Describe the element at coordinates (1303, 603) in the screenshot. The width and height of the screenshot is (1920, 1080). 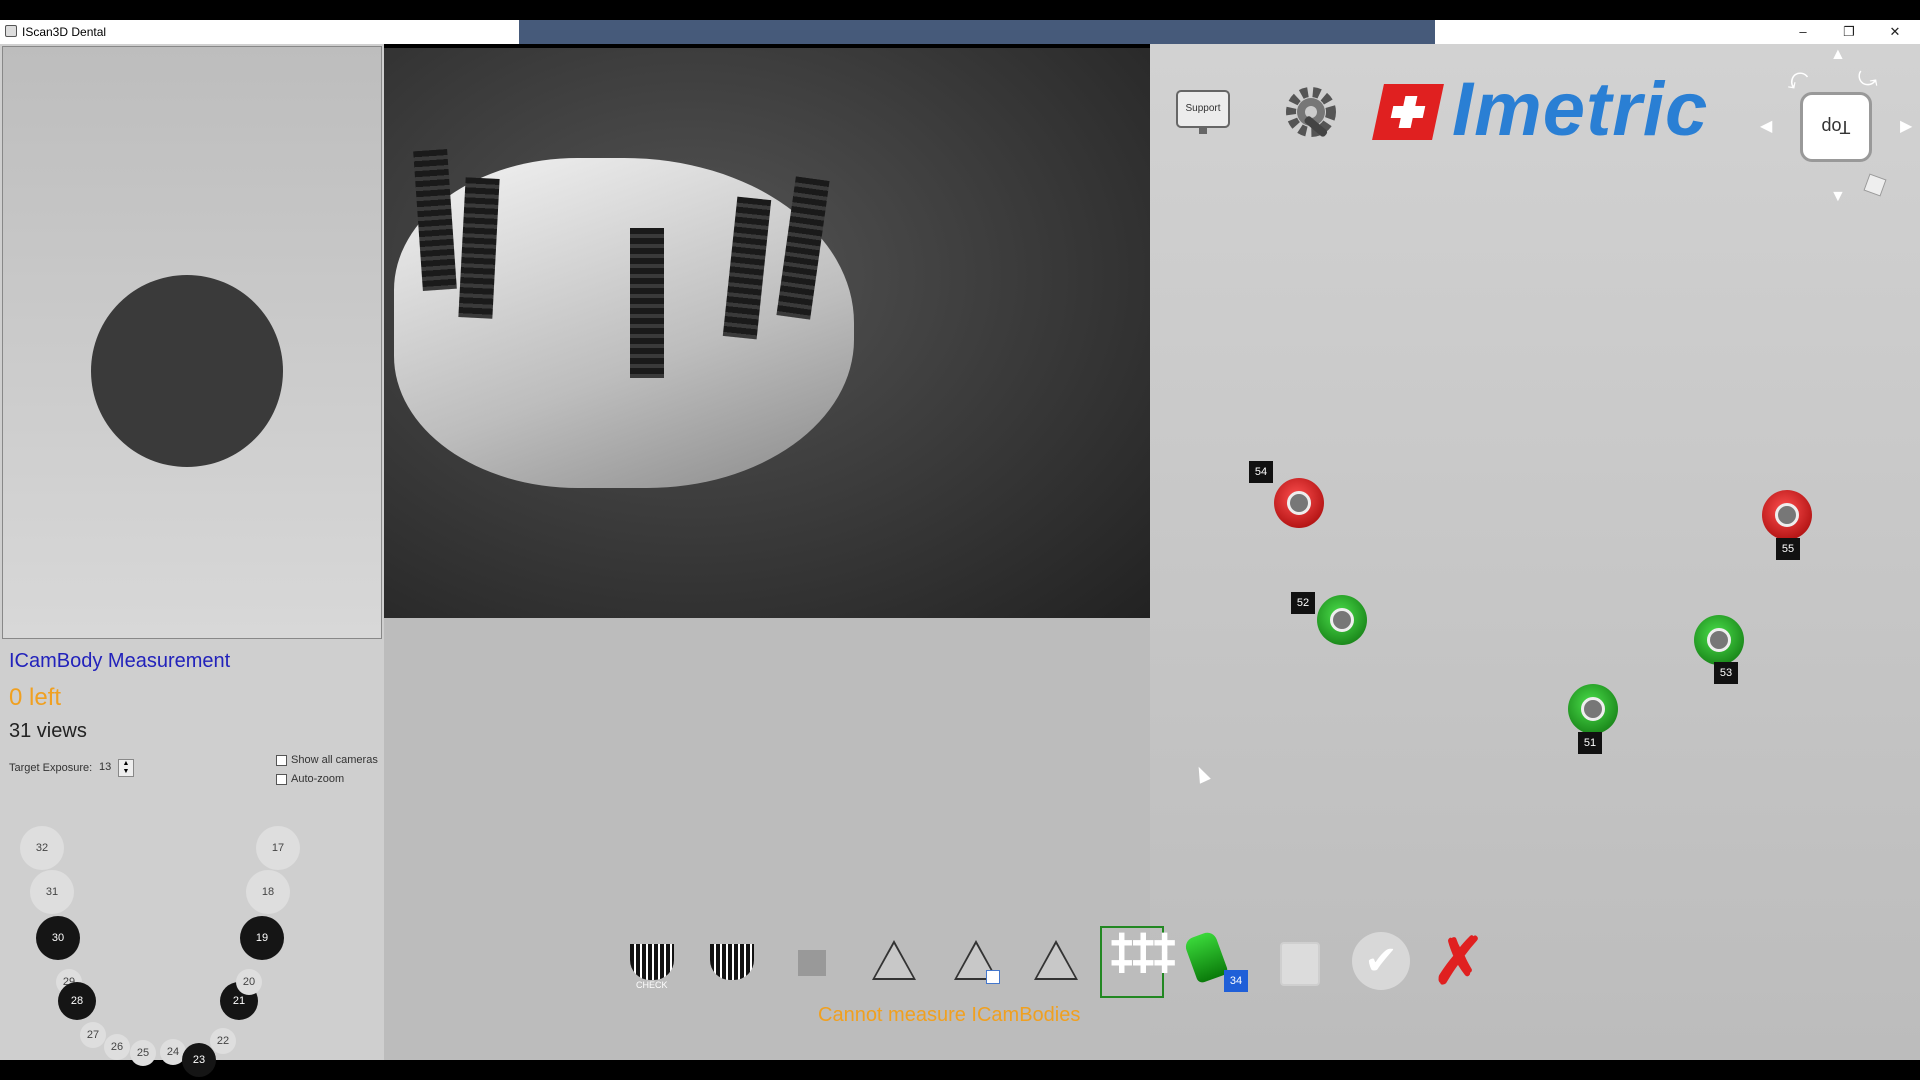
I see `marker-tag: 52` at that location.